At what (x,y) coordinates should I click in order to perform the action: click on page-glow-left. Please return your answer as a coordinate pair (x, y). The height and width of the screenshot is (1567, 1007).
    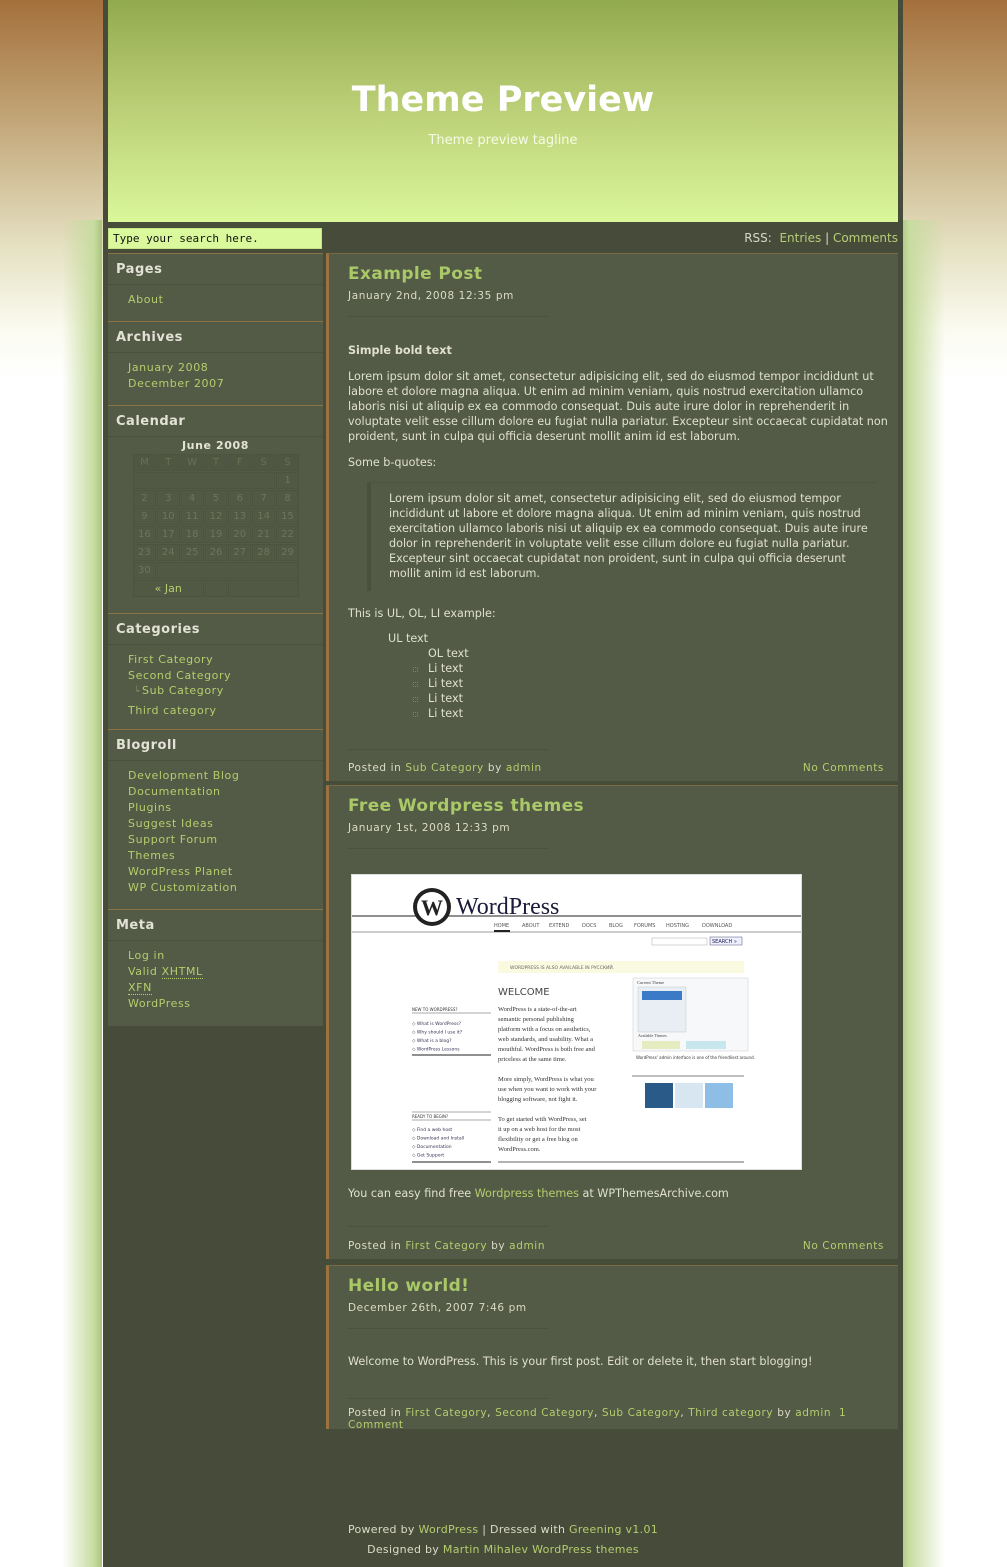
    Looking at the image, I should click on (82, 893).